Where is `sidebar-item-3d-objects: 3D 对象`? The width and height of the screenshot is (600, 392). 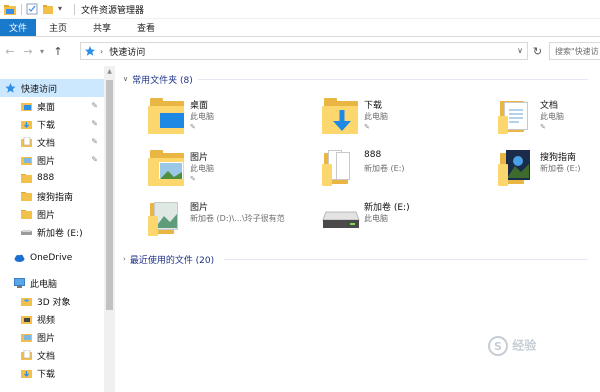
sidebar-item-3d-objects: 3D 对象 is located at coordinates (52, 301).